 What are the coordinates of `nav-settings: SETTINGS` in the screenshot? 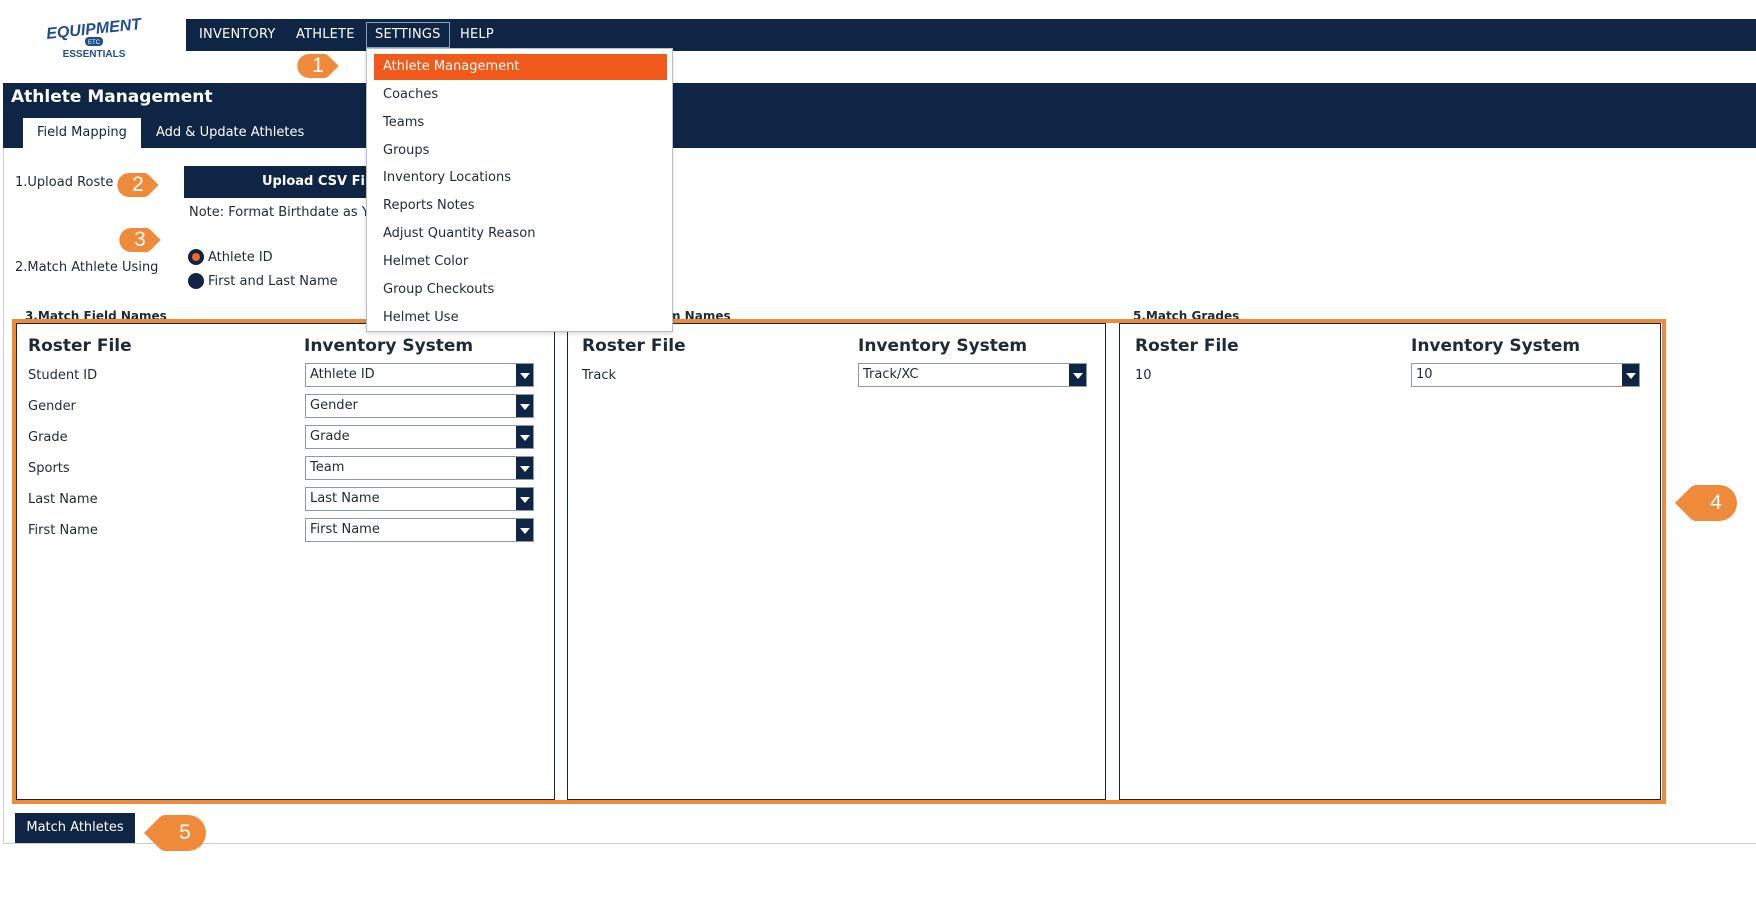 It's located at (408, 35).